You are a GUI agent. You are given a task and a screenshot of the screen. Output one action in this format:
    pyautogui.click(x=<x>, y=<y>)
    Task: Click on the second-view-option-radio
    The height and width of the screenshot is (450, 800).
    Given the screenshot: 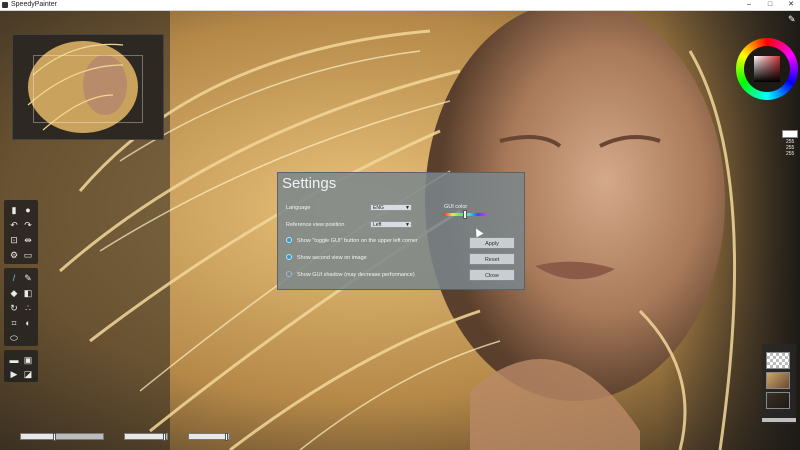 What is the action you would take?
    pyautogui.click(x=289, y=257)
    